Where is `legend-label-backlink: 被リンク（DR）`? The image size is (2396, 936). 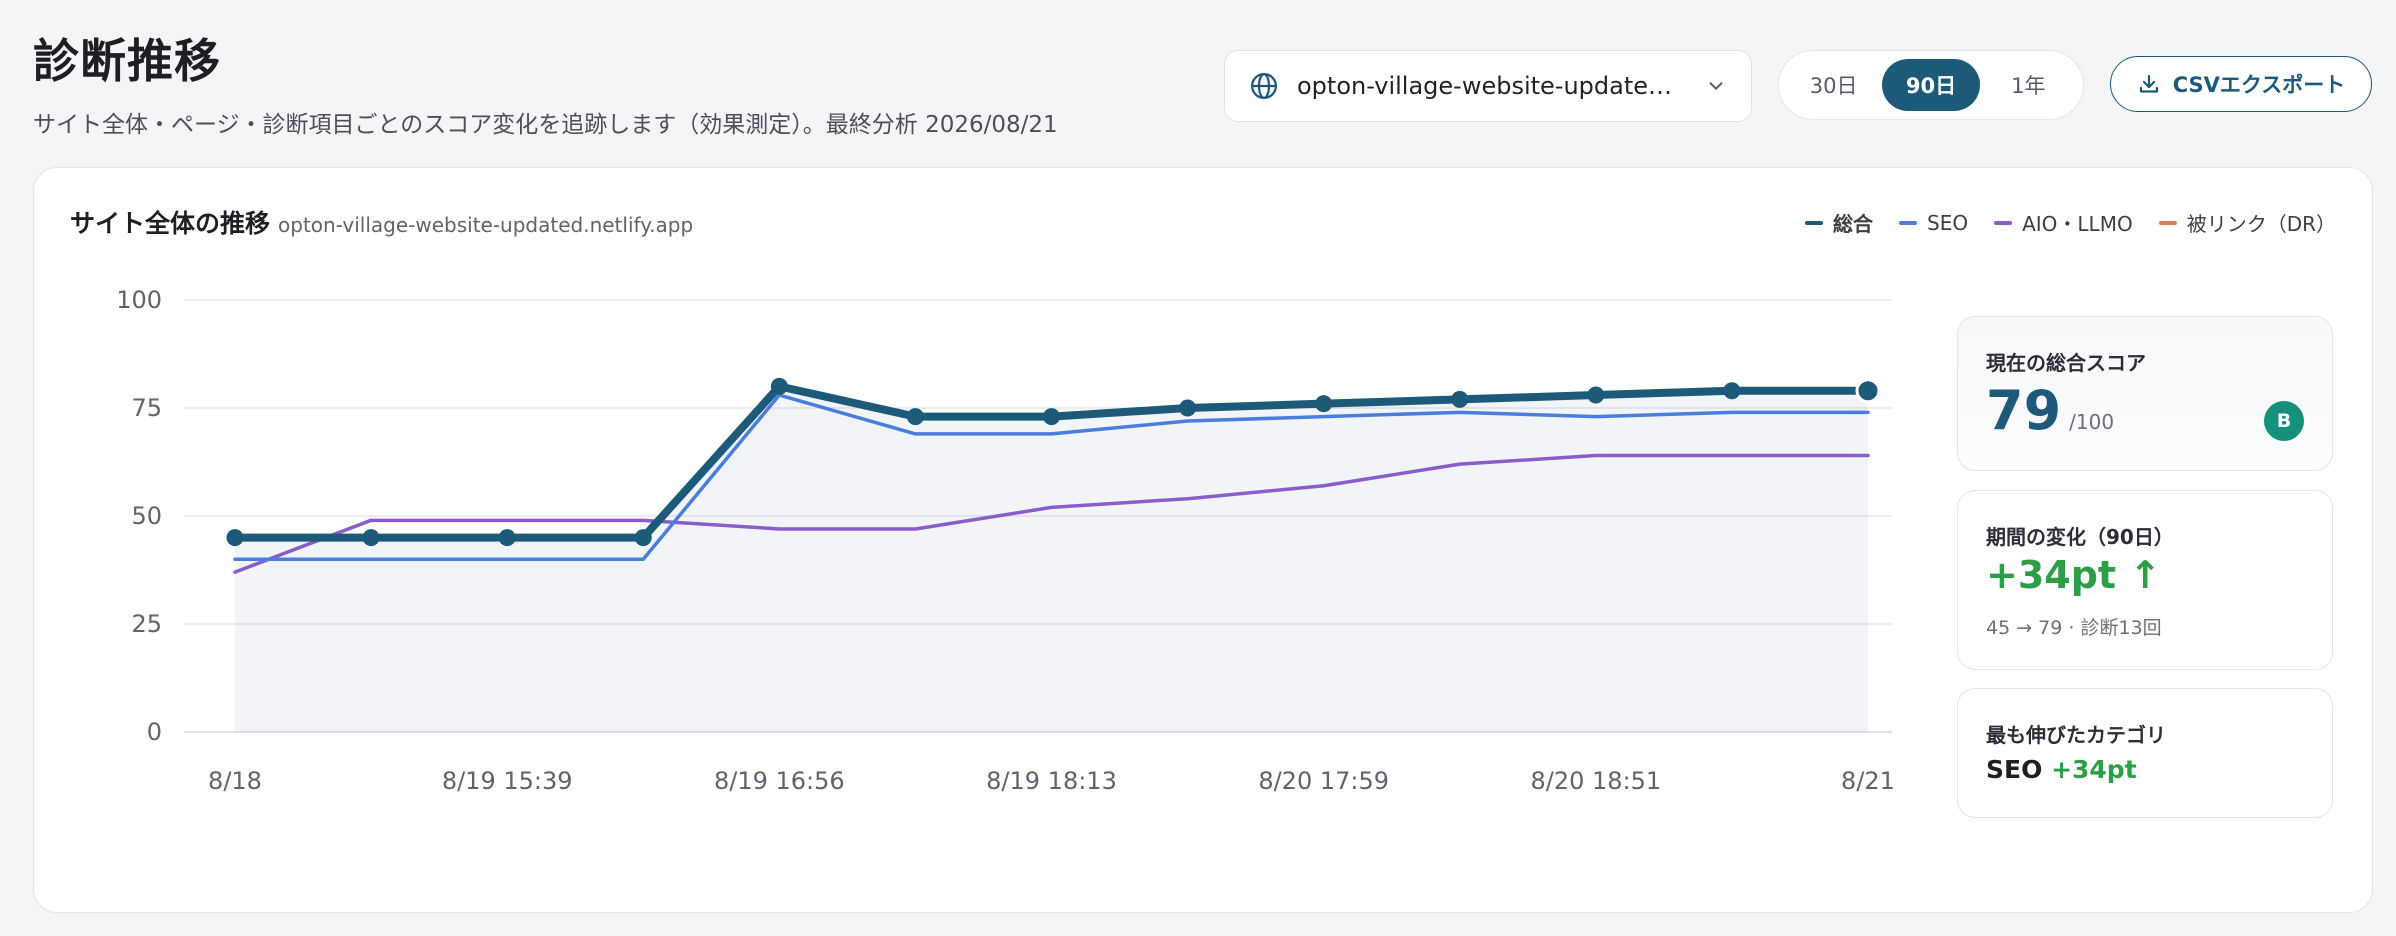 legend-label-backlink: 被リンク（DR） is located at coordinates (2261, 224).